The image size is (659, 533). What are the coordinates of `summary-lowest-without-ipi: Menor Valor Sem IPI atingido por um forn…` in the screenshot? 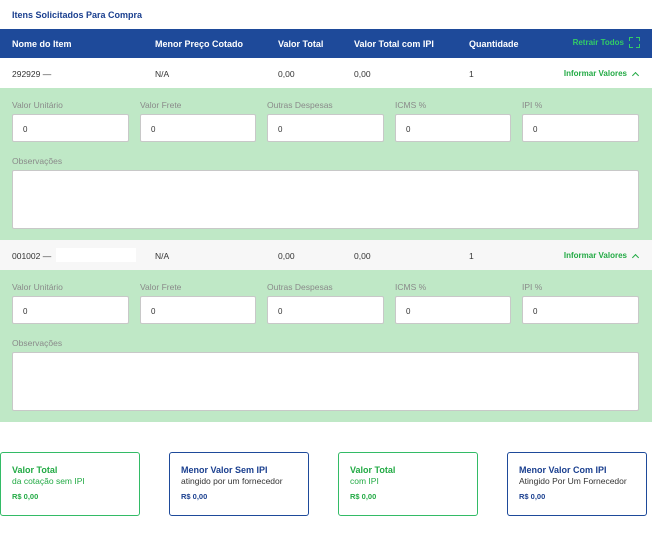 It's located at (239, 484).